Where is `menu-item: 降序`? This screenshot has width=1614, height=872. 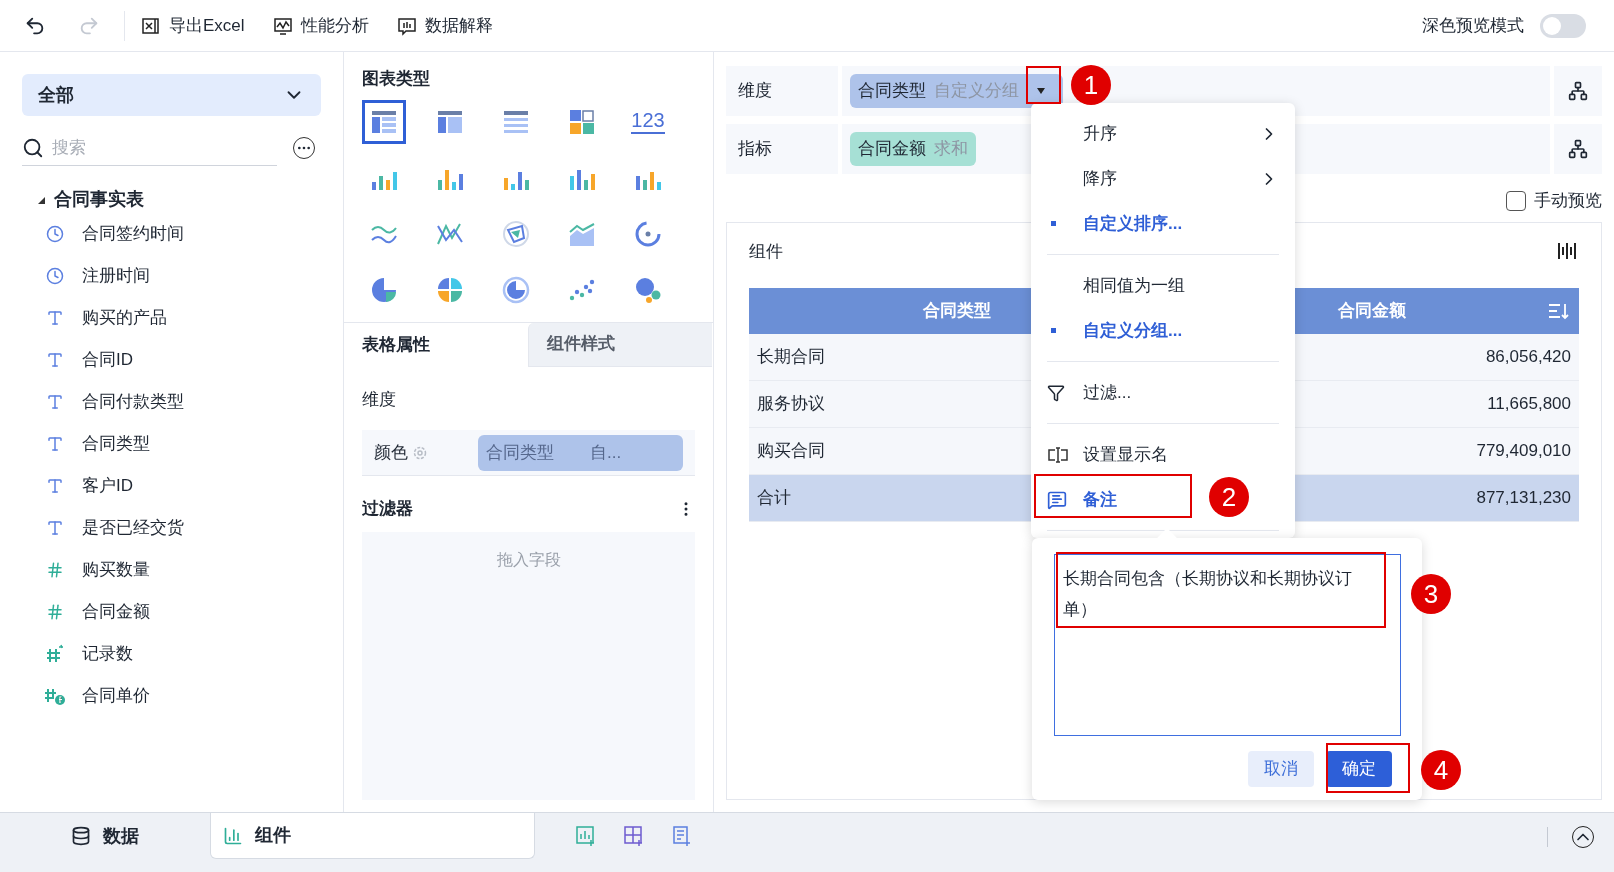 menu-item: 降序 is located at coordinates (1100, 178).